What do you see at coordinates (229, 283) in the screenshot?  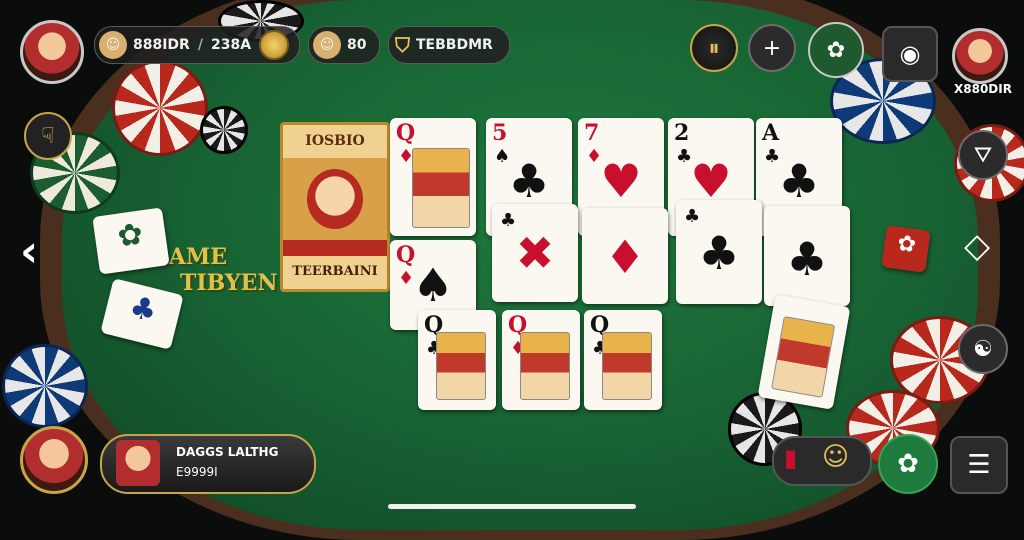 I see `logo-line-2: TIBYEN` at bounding box center [229, 283].